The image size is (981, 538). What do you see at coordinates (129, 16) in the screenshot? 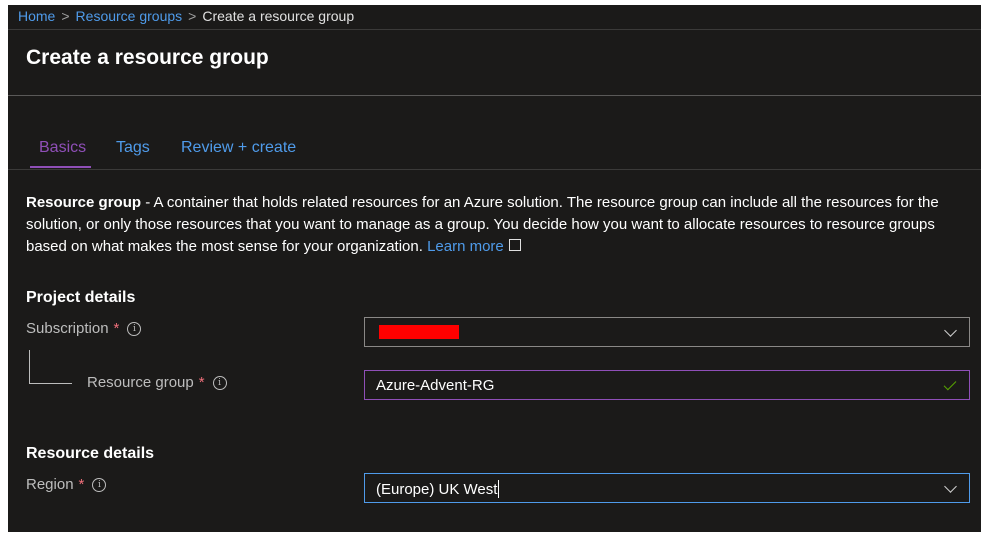
I see `breadcrumb-resource-groups: Resource groups` at bounding box center [129, 16].